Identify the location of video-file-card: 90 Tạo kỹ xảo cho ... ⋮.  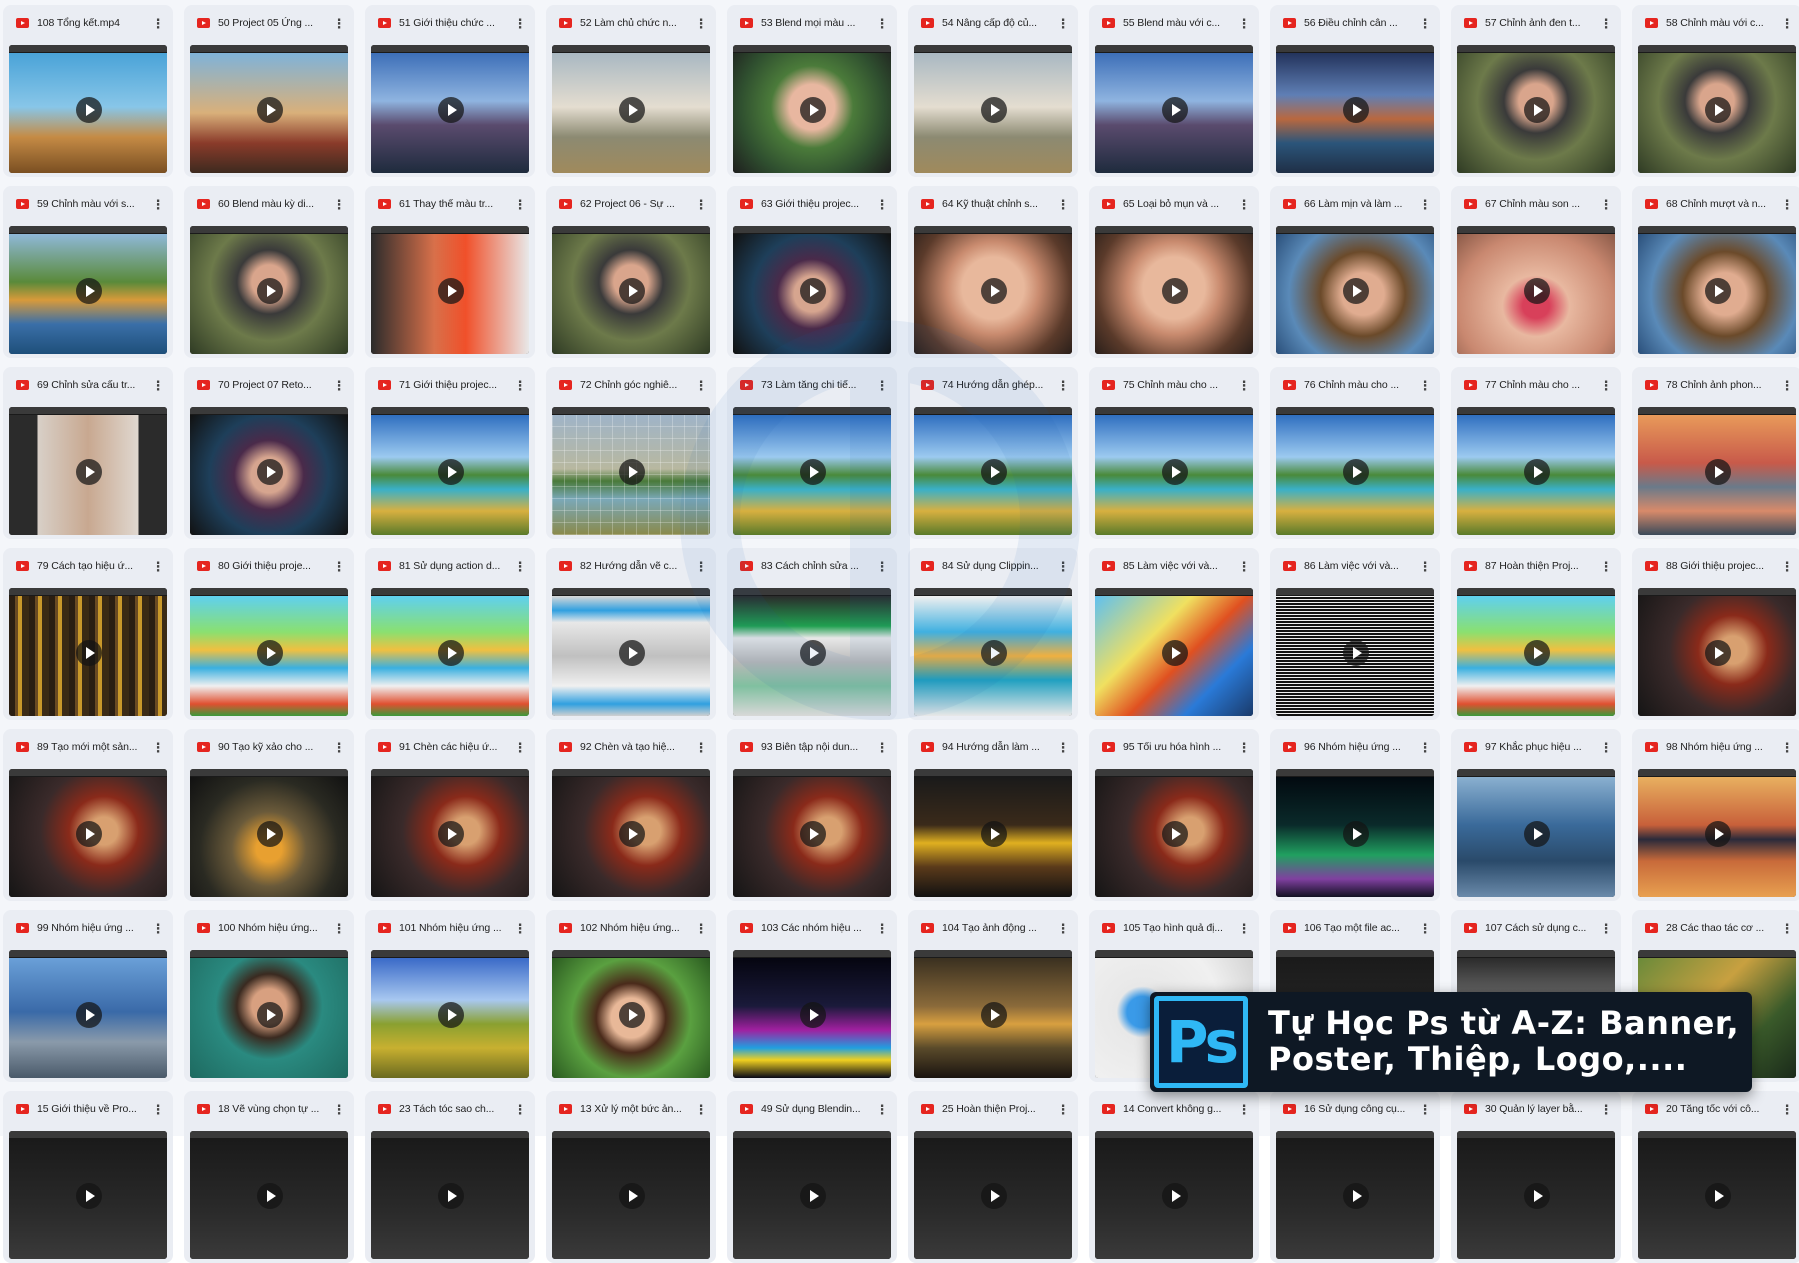
(269, 815).